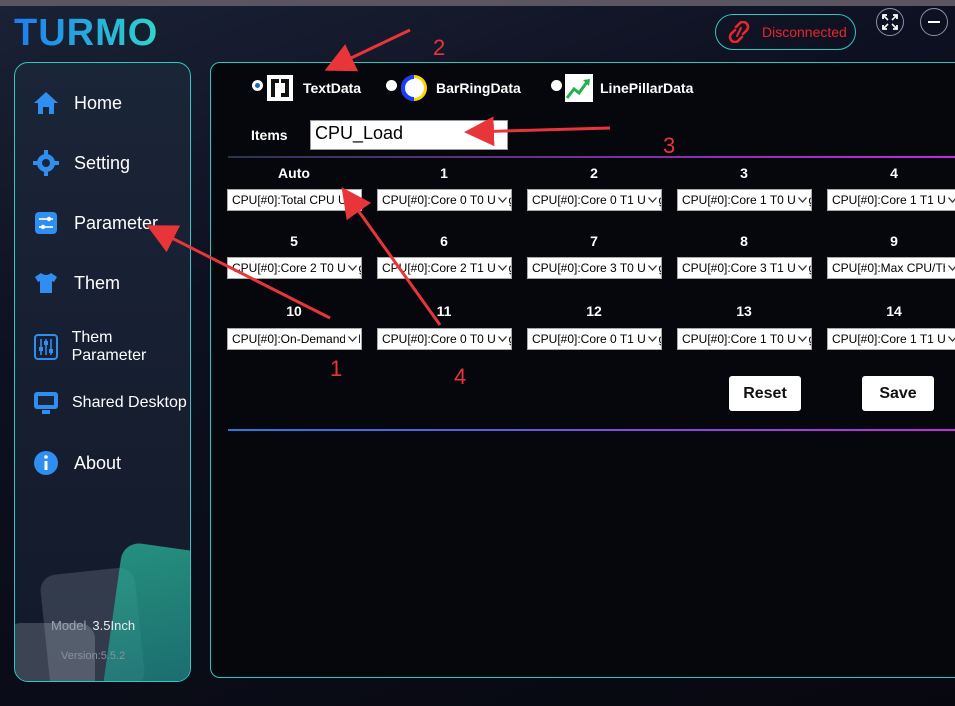  What do you see at coordinates (669, 145) in the screenshot?
I see `annotation-number: 3` at bounding box center [669, 145].